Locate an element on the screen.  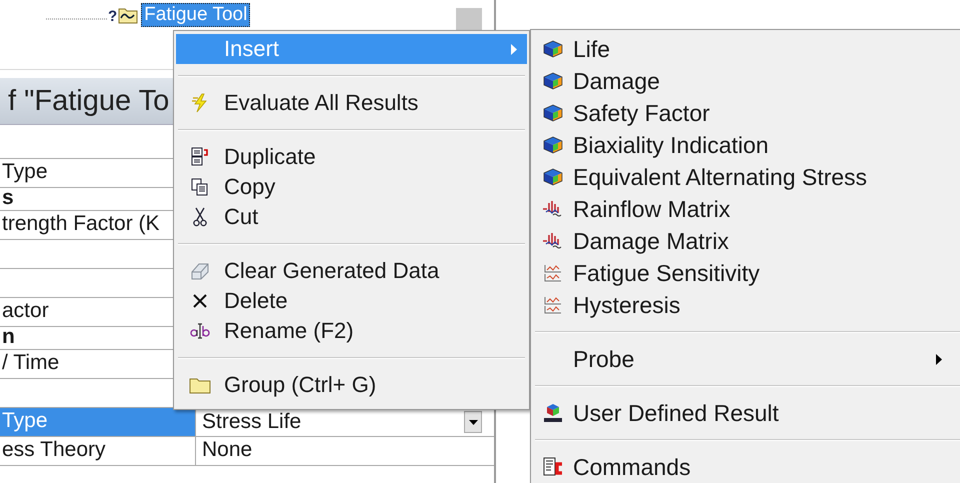
menu-item: Hysteresis is located at coordinates (746, 305).